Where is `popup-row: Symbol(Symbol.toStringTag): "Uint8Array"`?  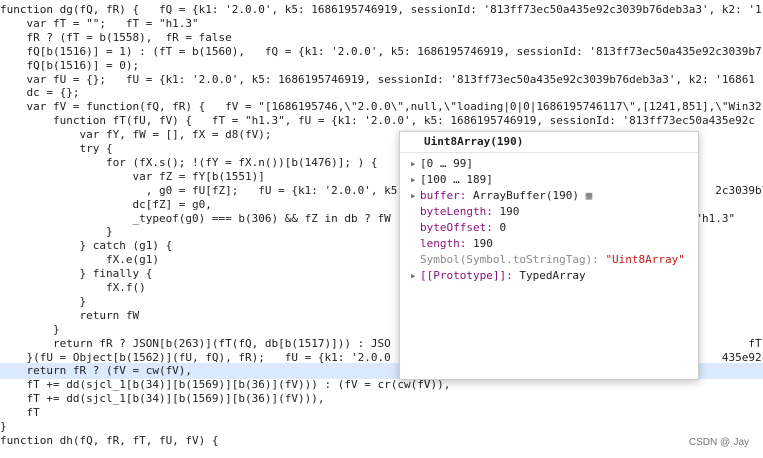
popup-row: Symbol(Symbol.toStringTag): "Uint8Array" is located at coordinates (547, 260).